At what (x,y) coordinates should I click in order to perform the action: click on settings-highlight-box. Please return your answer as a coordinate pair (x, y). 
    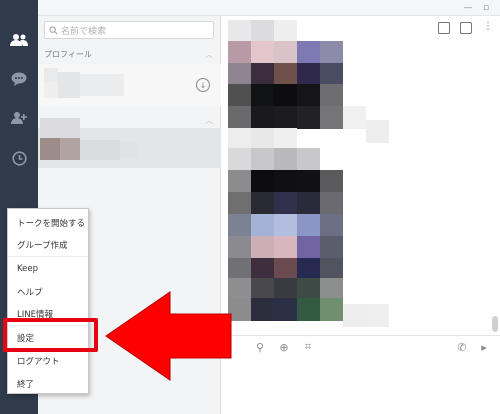
    Looking at the image, I should click on (50, 335).